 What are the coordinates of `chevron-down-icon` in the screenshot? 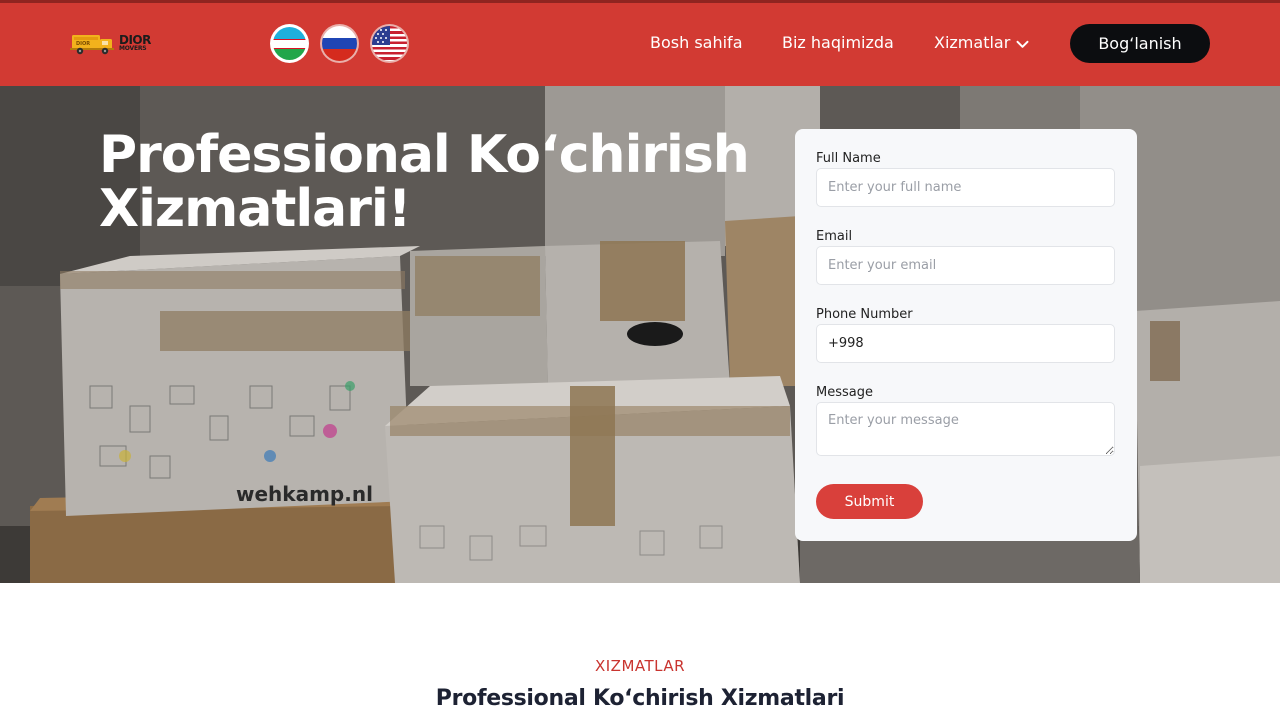 It's located at (1022, 43).